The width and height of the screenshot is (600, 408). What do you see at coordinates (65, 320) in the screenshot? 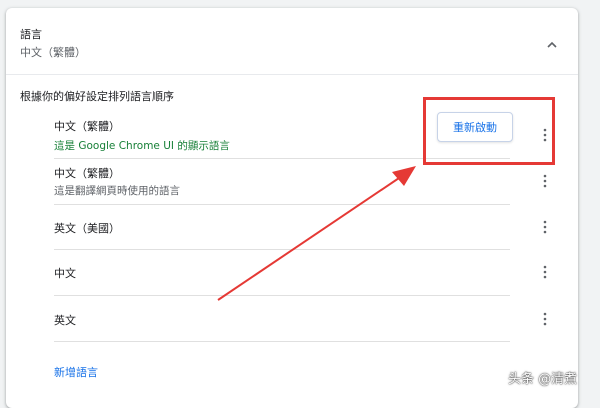
I see `language-name: 英文` at bounding box center [65, 320].